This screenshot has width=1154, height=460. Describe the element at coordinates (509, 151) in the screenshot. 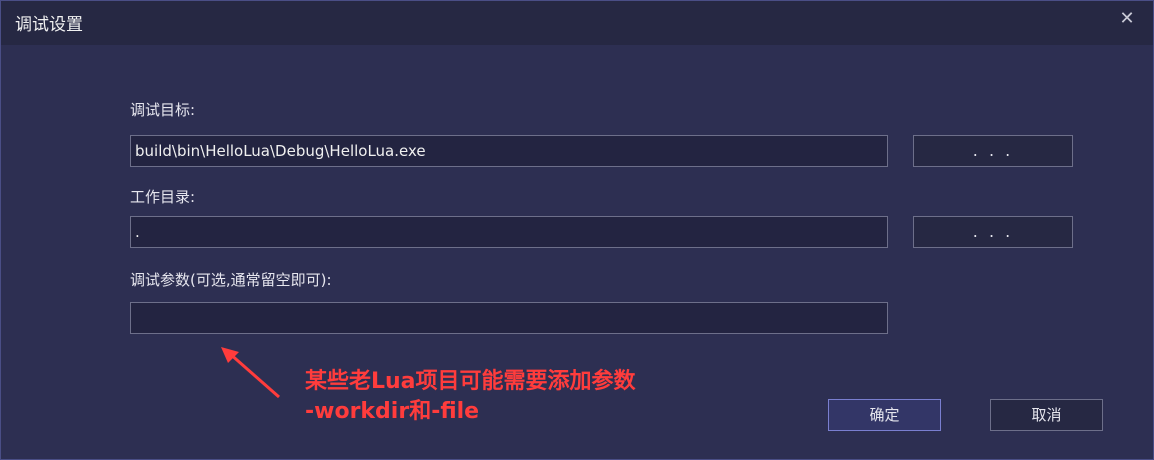

I see `debug-target-input` at that location.